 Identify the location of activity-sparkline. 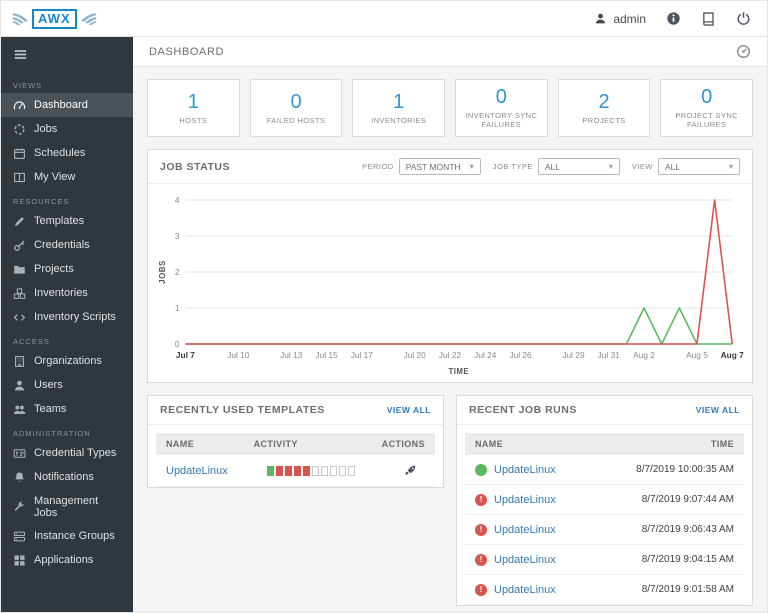
(335, 470).